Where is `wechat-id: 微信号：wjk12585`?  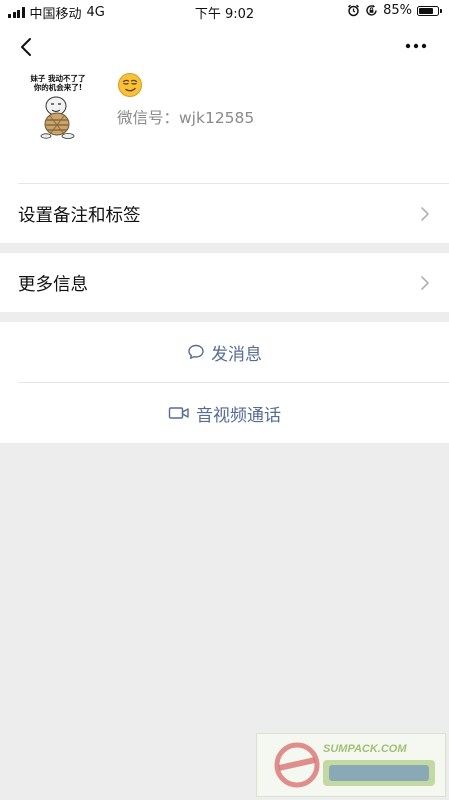 wechat-id: 微信号：wjk12585 is located at coordinates (186, 118).